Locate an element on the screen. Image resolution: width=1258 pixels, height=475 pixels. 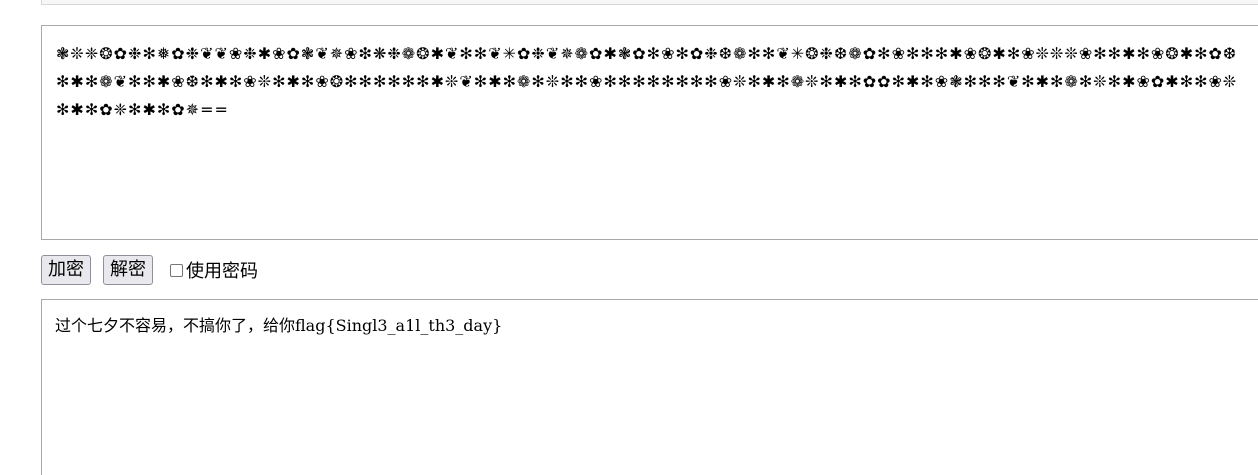
decrypt-button: 解密 is located at coordinates (128, 270).